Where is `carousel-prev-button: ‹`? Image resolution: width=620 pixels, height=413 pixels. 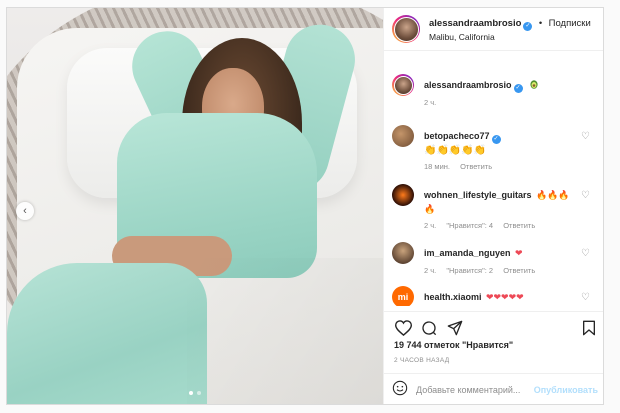 carousel-prev-button: ‹ is located at coordinates (25, 211).